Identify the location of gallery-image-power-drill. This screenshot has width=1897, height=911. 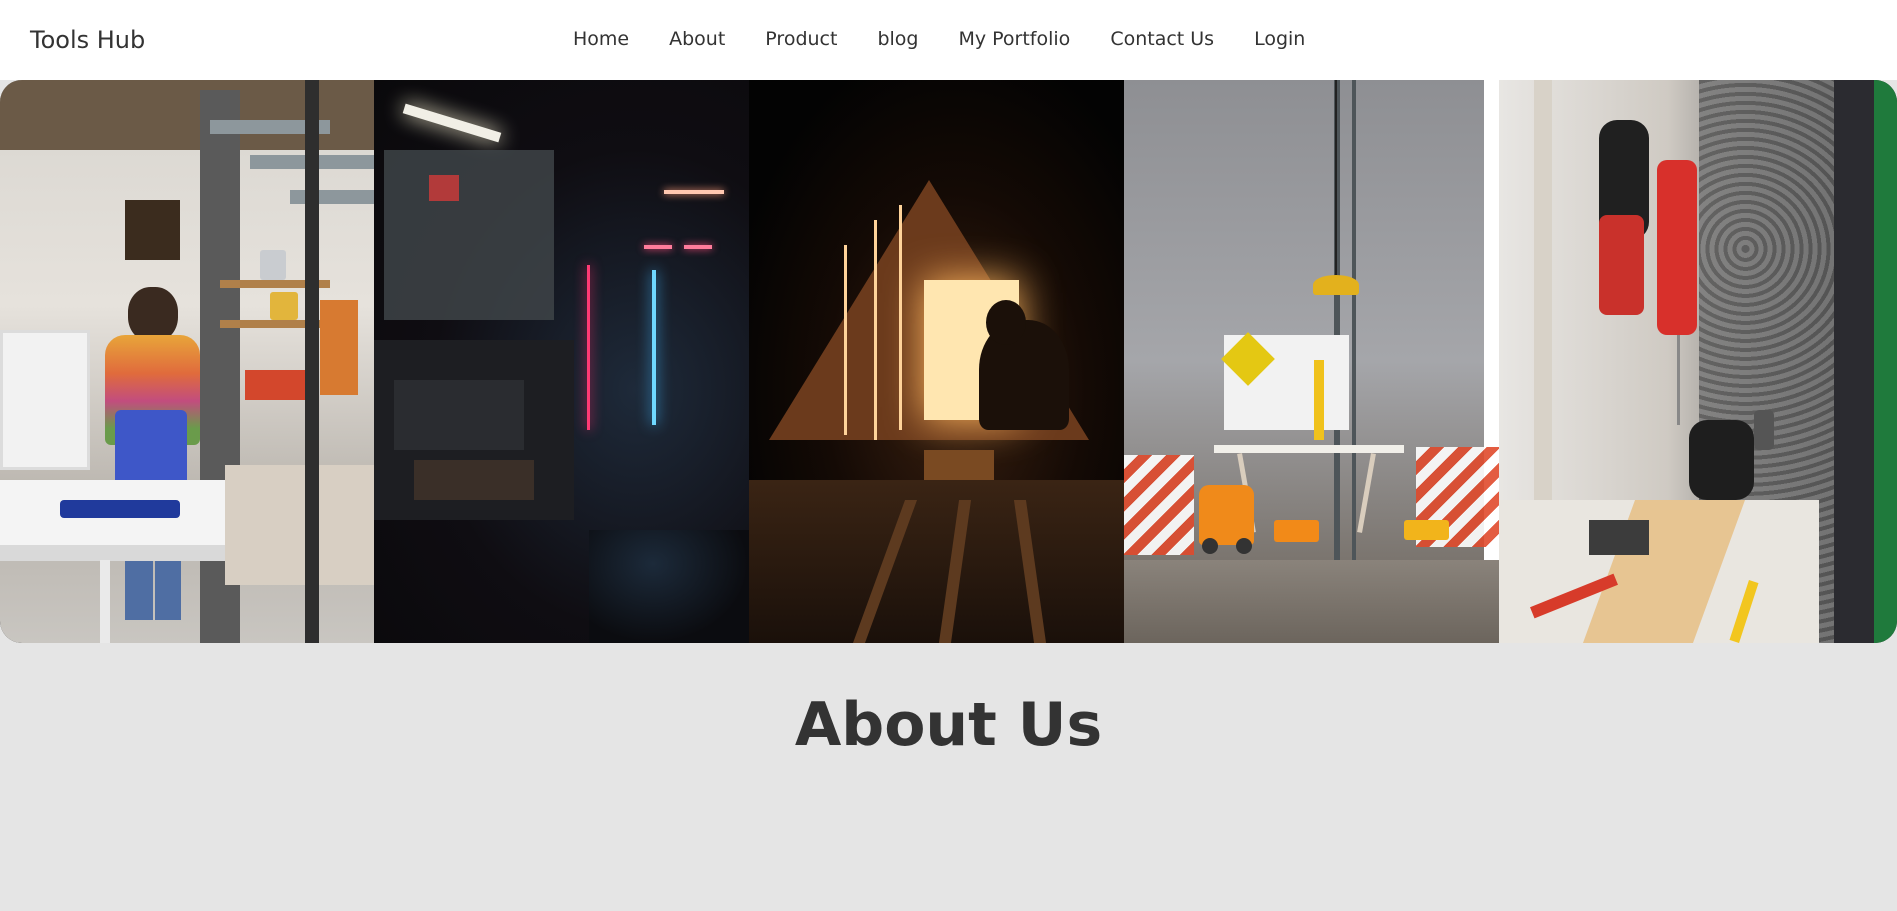
(1686, 361).